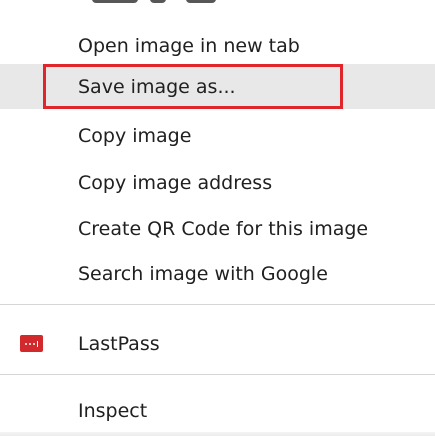 Image resolution: width=435 pixels, height=436 pixels. I want to click on cropped-previous-item, so click(217, 7).